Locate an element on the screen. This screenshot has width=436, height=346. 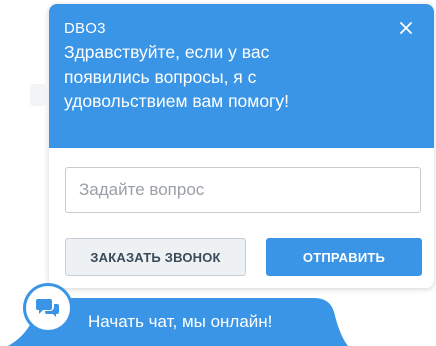
chat-avatar is located at coordinates (48, 308).